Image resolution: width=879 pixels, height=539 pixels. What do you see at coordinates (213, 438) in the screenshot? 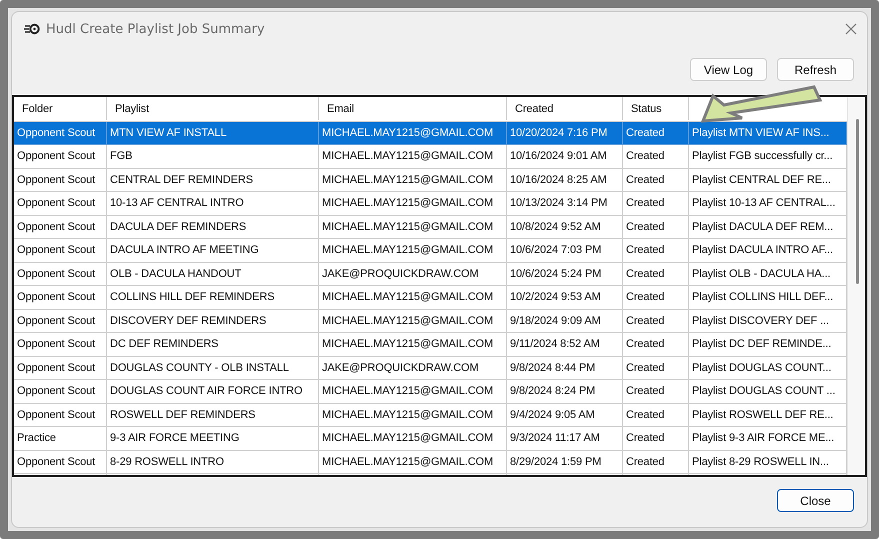
I see `table-cell: 9-3 AIR FORCE MEETING` at bounding box center [213, 438].